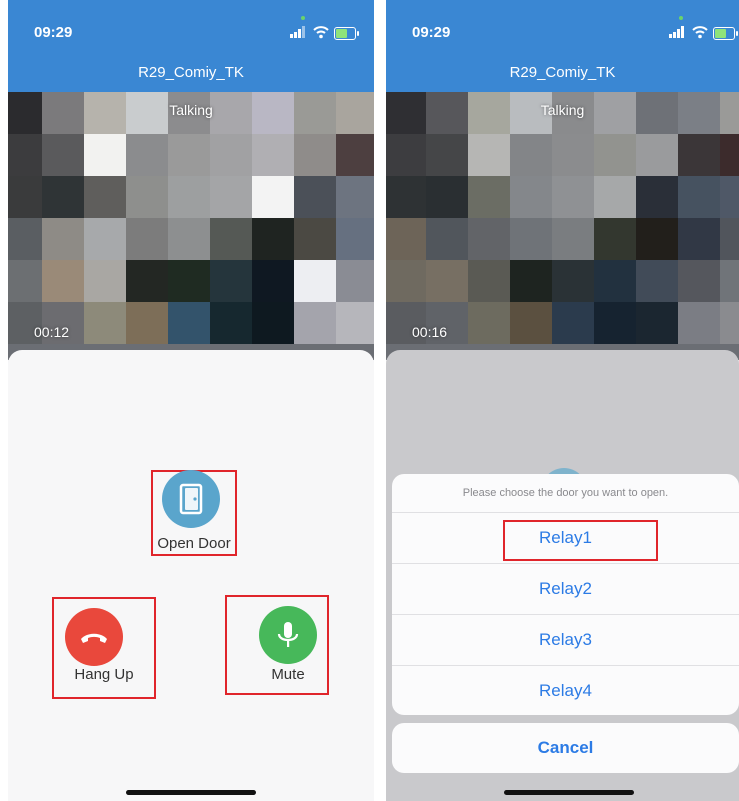 The height and width of the screenshot is (801, 739). I want to click on call-status: Talking, so click(191, 110).